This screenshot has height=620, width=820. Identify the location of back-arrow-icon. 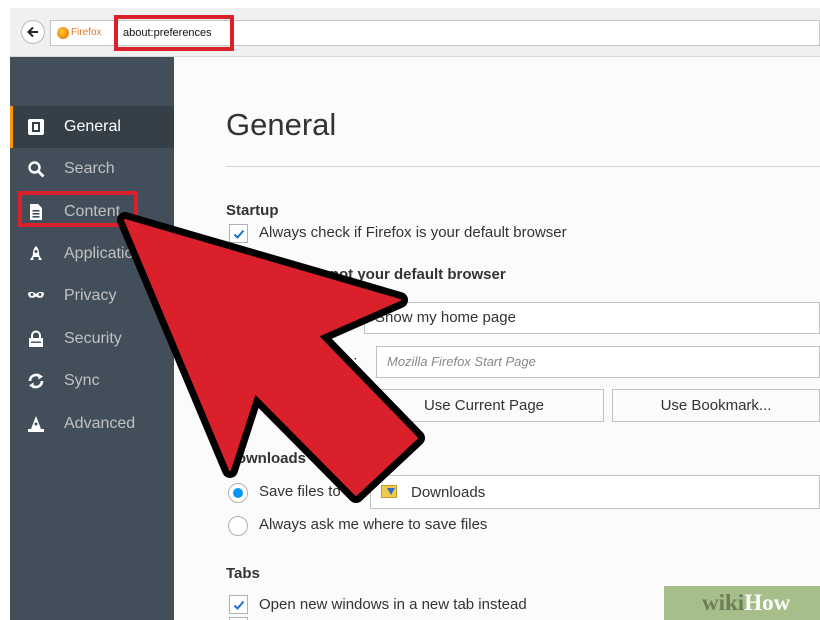
(32, 32).